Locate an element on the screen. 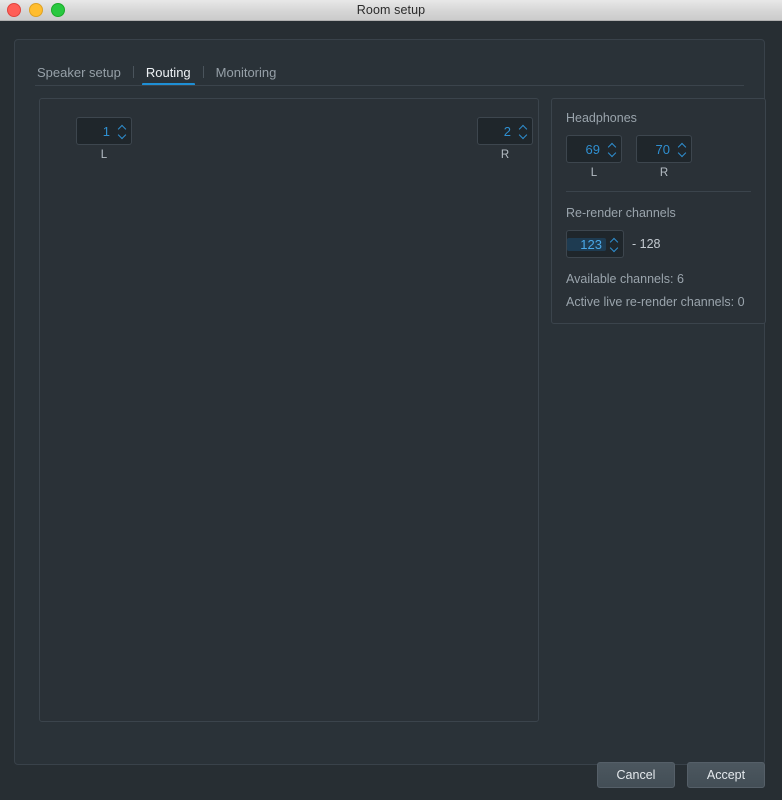  accept-button: Accept is located at coordinates (726, 775).